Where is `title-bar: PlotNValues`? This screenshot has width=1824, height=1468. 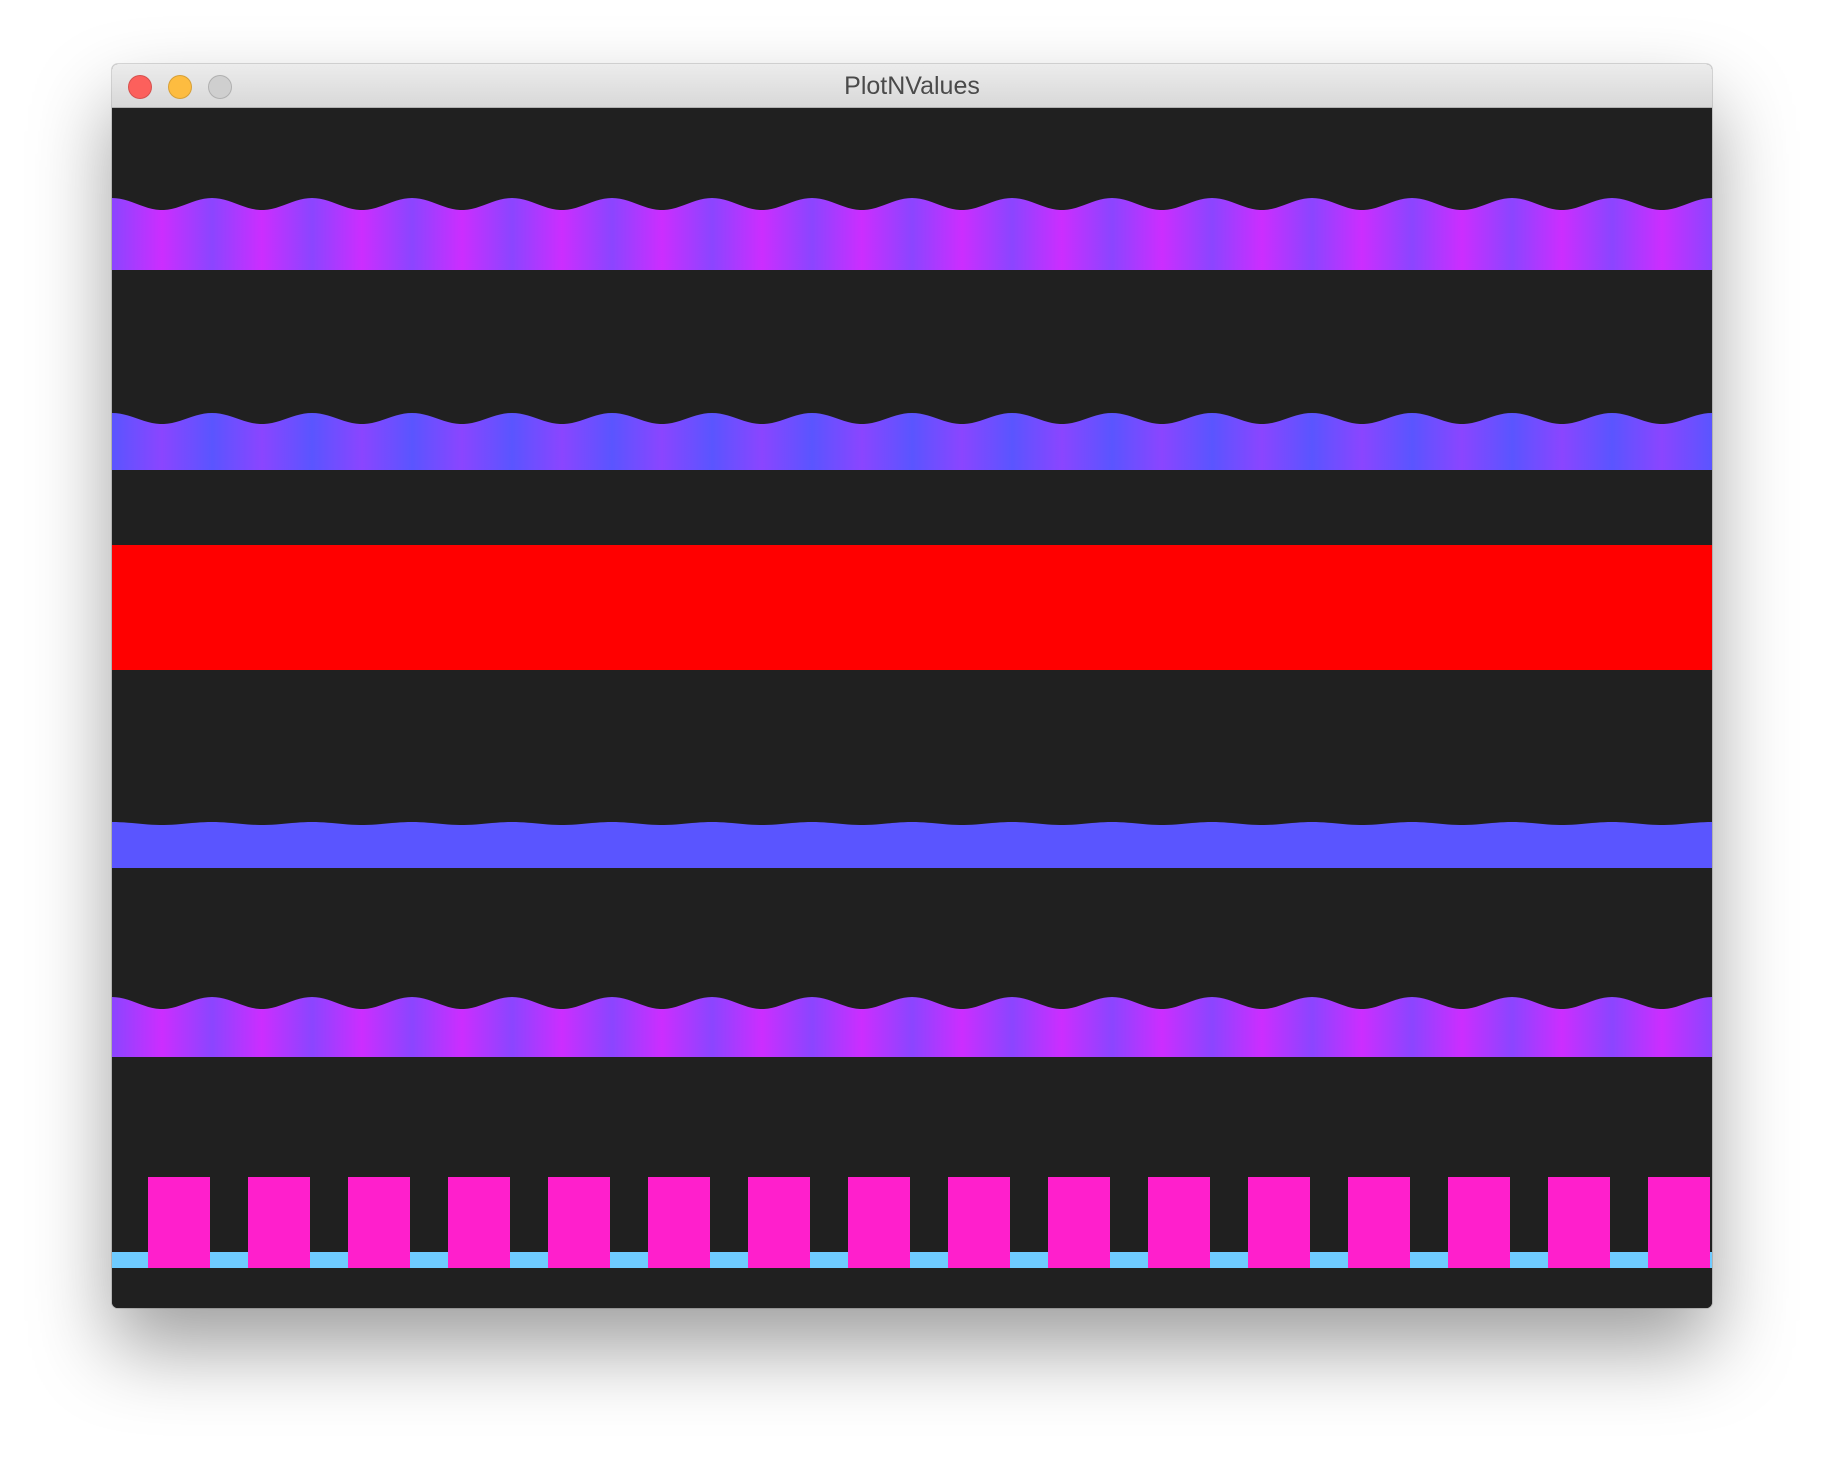
title-bar: PlotNValues is located at coordinates (912, 86).